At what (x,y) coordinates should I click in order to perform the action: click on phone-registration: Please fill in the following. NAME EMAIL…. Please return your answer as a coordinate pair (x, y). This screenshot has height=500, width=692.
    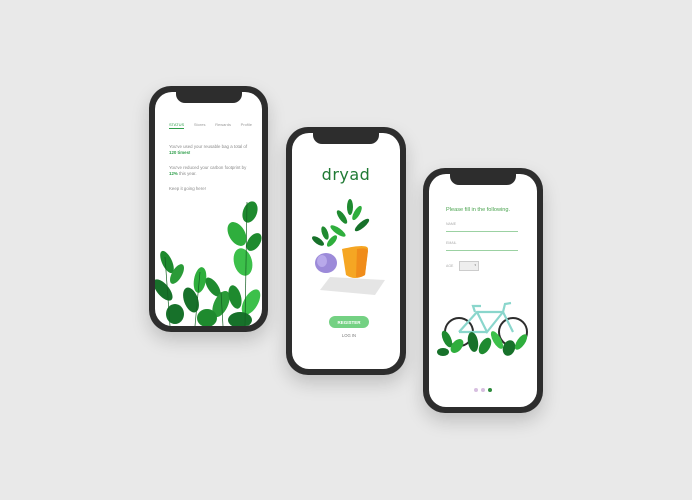
    Looking at the image, I should click on (483, 290).